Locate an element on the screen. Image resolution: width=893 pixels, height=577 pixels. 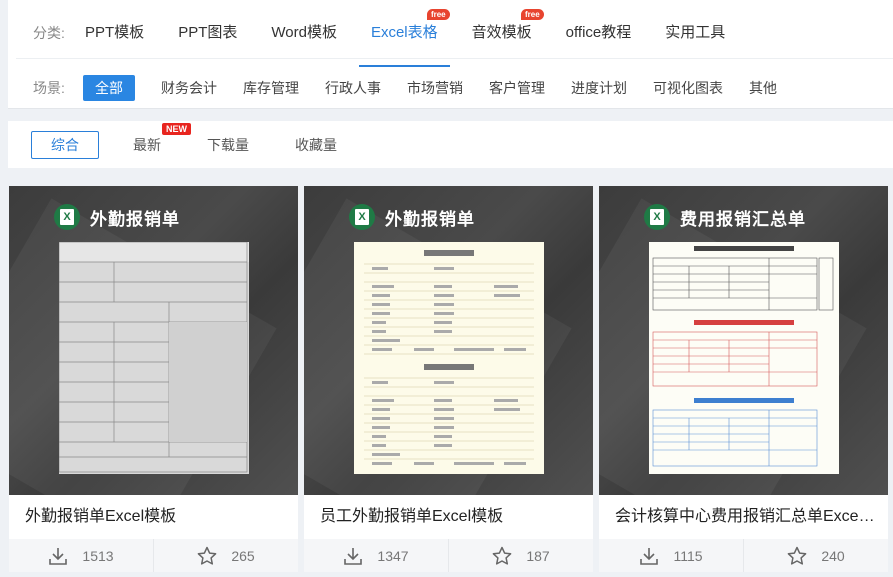
tab-ppt-template: PPT模板 is located at coordinates (114, 33).